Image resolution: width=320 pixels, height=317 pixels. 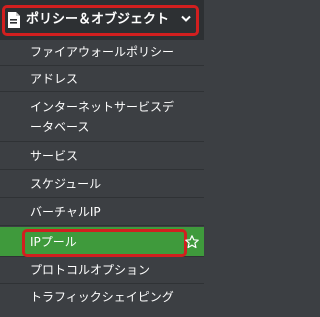 What do you see at coordinates (192, 242) in the screenshot?
I see `star-outline-icon` at bounding box center [192, 242].